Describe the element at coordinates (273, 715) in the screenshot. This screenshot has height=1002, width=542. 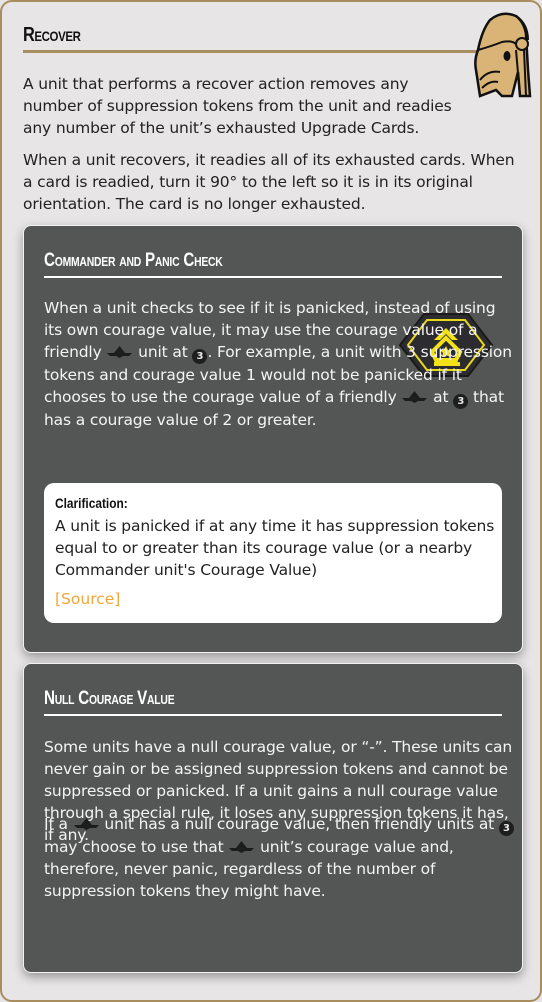
I see `null-courage-heading-rule` at that location.